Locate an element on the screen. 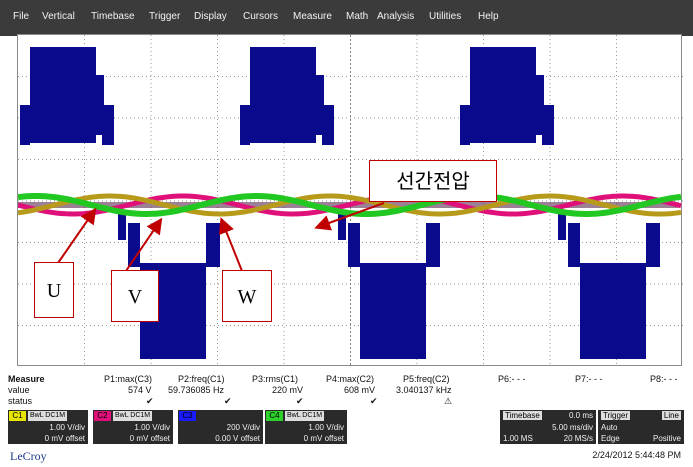  menu-timebase: Timebase is located at coordinates (113, 16).